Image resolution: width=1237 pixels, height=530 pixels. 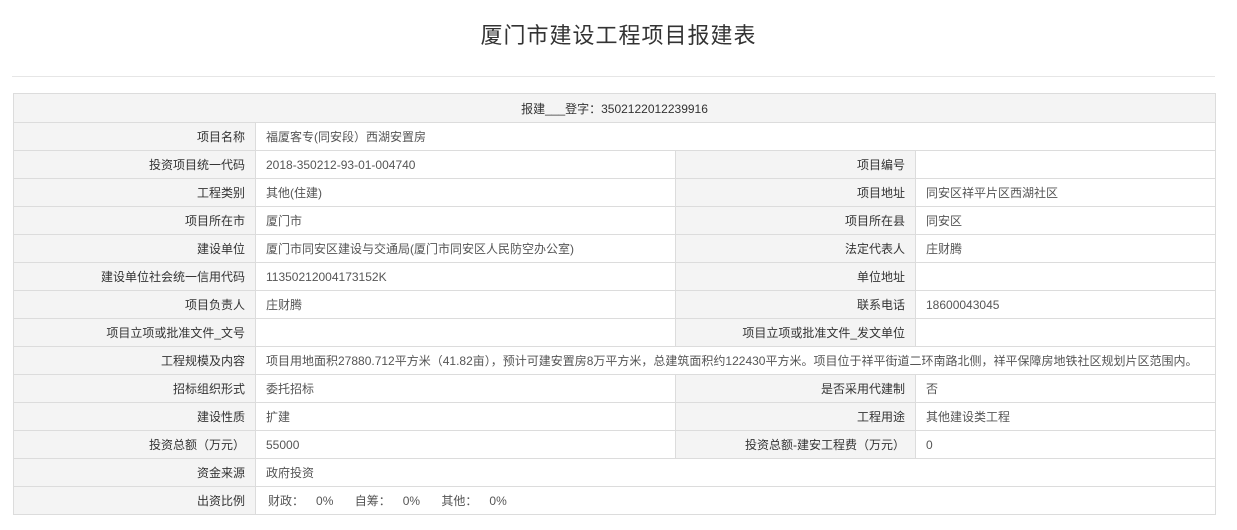 I want to click on agent-system-label: 是否采用代建制, so click(x=795, y=388).